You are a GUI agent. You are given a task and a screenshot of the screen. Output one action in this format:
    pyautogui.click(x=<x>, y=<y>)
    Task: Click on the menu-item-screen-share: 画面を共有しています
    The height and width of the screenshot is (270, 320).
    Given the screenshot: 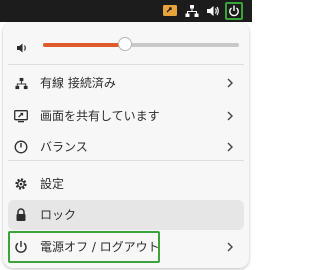 What is the action you would take?
    pyautogui.click(x=126, y=116)
    